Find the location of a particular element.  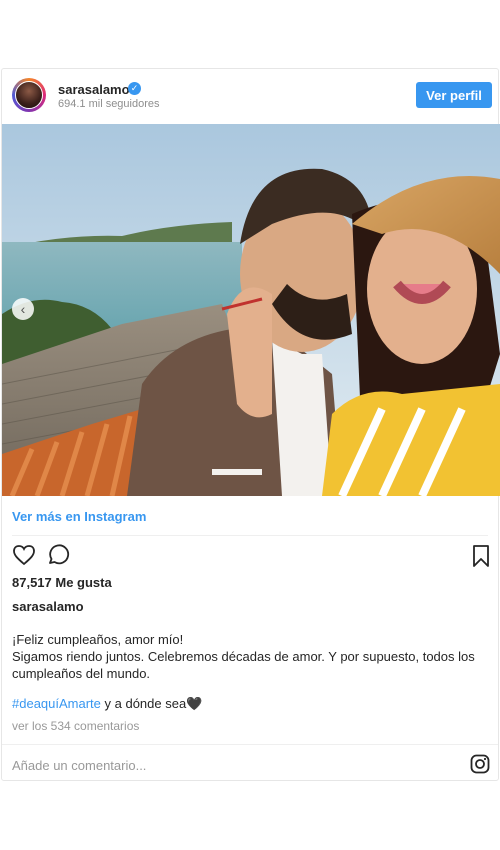

view-more-link: Ver más en Instagram is located at coordinates (79, 516).